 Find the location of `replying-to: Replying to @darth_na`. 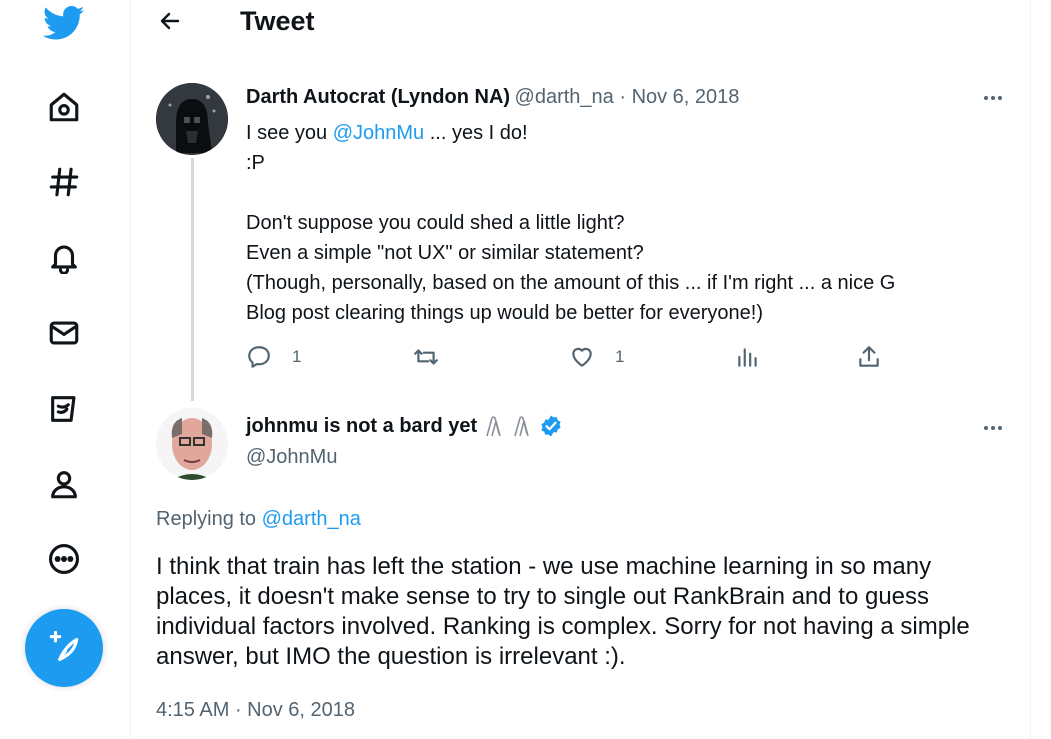

replying-to: Replying to @darth_na is located at coordinates (258, 519).